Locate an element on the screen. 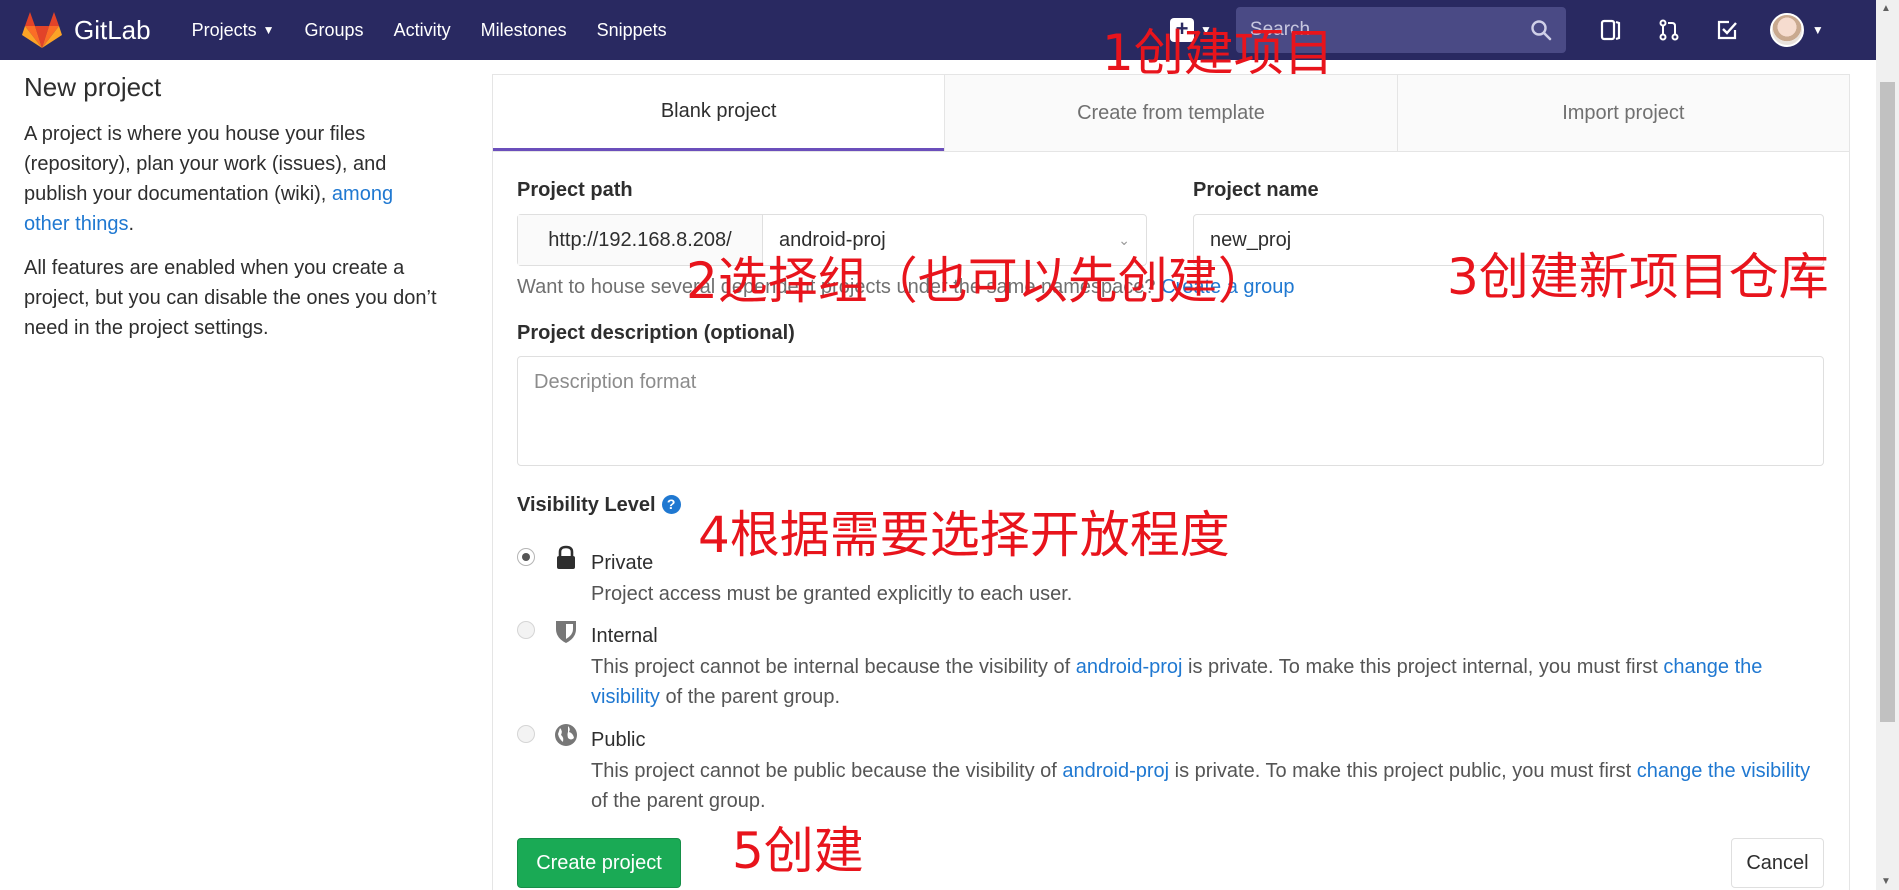  page-scrollbar: ▲ ▼ is located at coordinates (1887, 445).